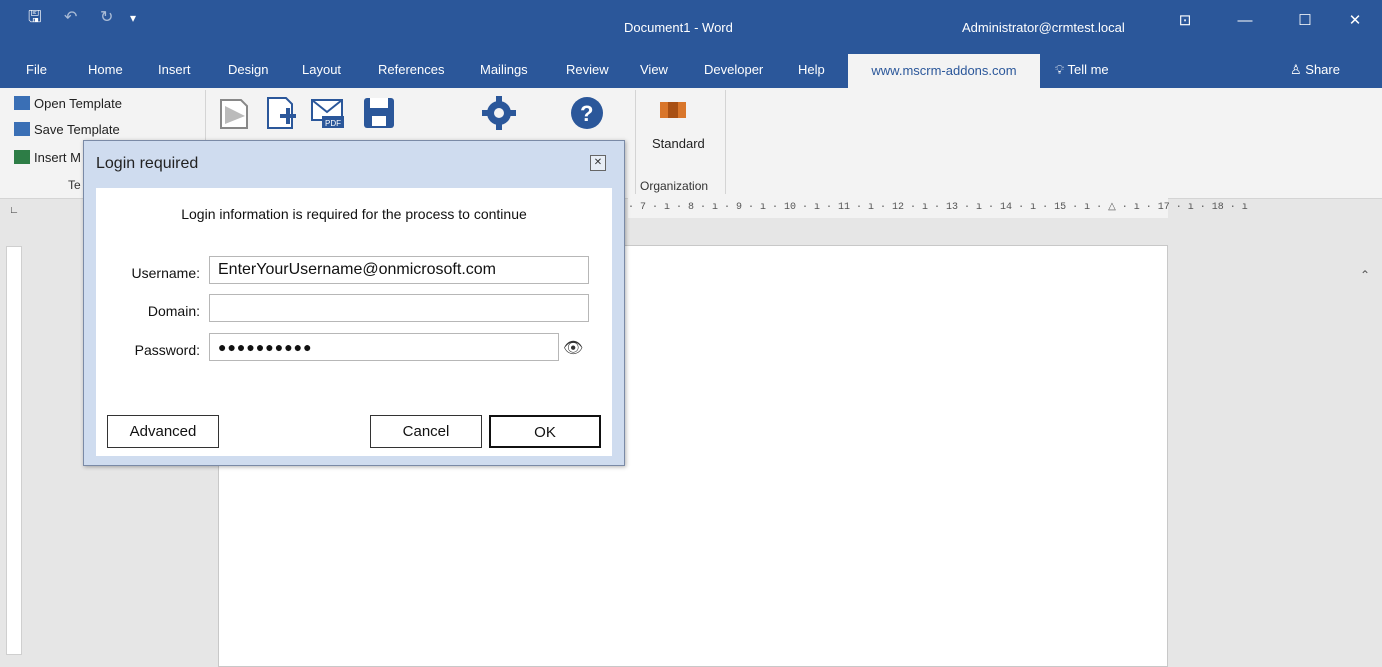  Describe the element at coordinates (678, 27) in the screenshot. I see `window-title: Document1 - Word` at that location.